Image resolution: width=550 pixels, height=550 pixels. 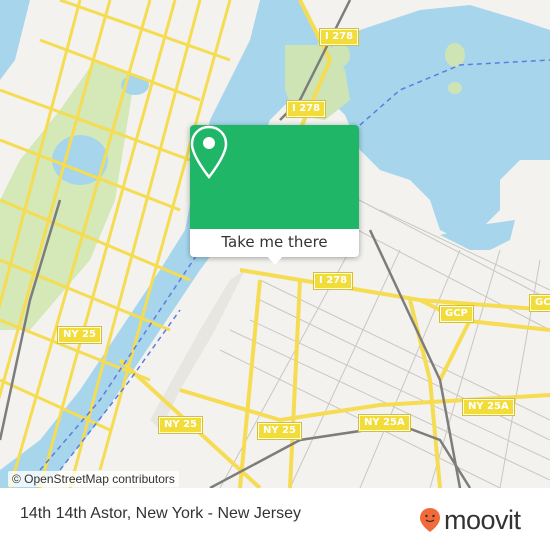 I want to click on moovit-smiley-pin-icon, so click(x=430, y=520).